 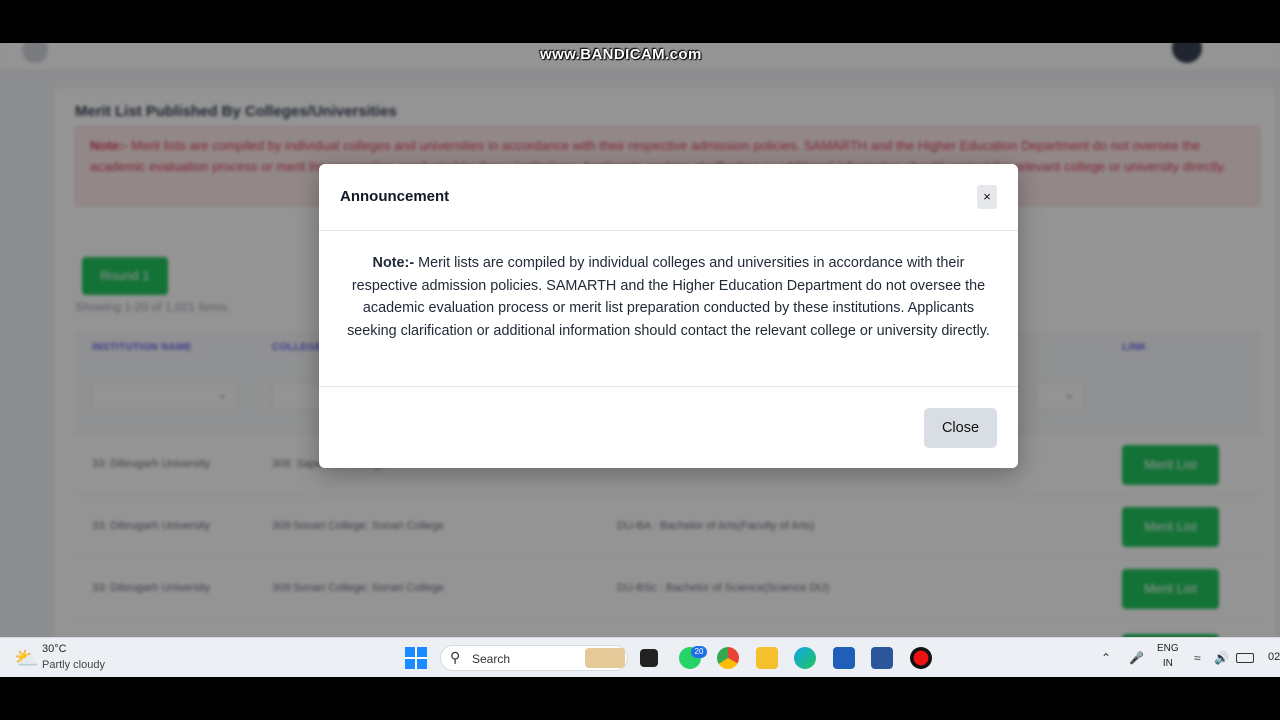 I want to click on search-label: Search, so click(x=491, y=659).